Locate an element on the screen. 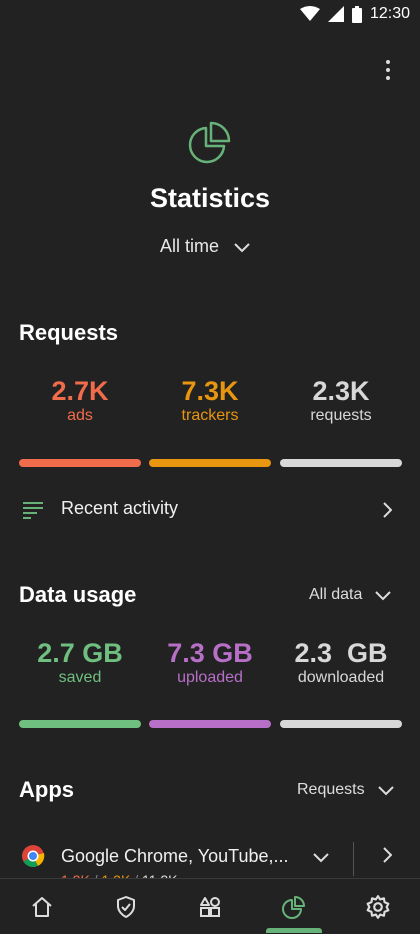 Image resolution: width=420 pixels, height=934 pixels. data-filter-dropdown: All data is located at coordinates (350, 595).